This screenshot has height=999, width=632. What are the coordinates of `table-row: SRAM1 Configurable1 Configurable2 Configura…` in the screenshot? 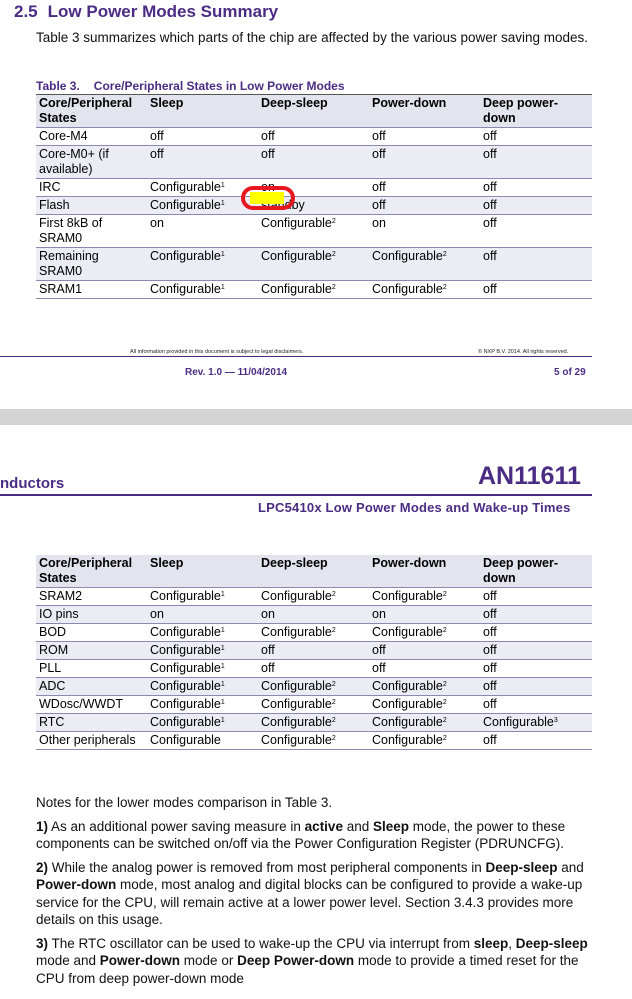 It's located at (314, 289).